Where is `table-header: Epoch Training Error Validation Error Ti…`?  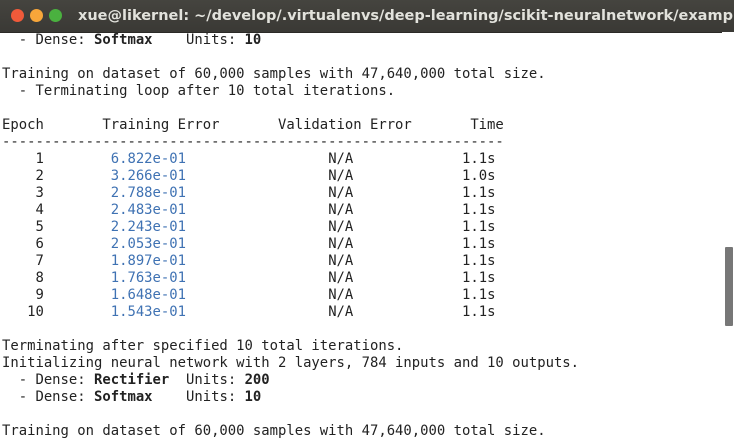 table-header: Epoch Training Error Validation Error Ti… is located at coordinates (253, 125).